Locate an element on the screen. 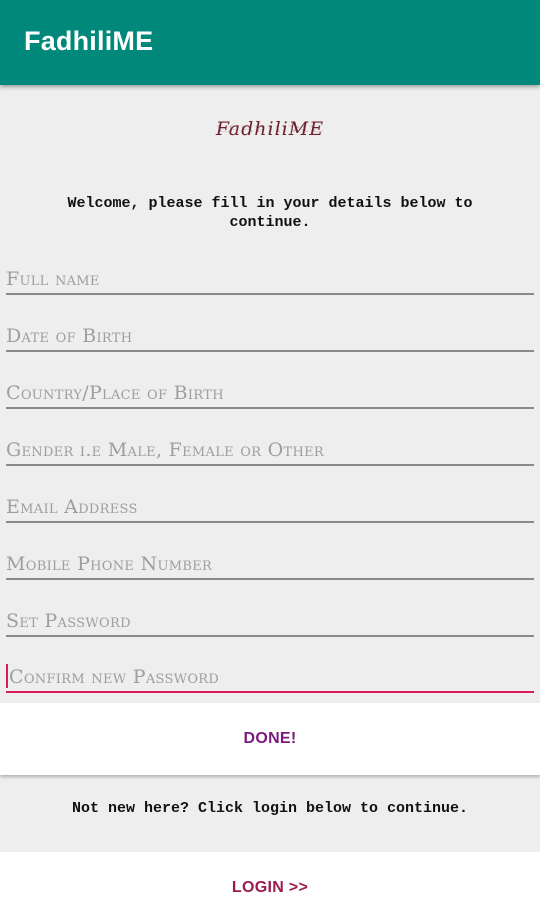 This screenshot has width=540, height=923. field-underline-focused is located at coordinates (270, 691).